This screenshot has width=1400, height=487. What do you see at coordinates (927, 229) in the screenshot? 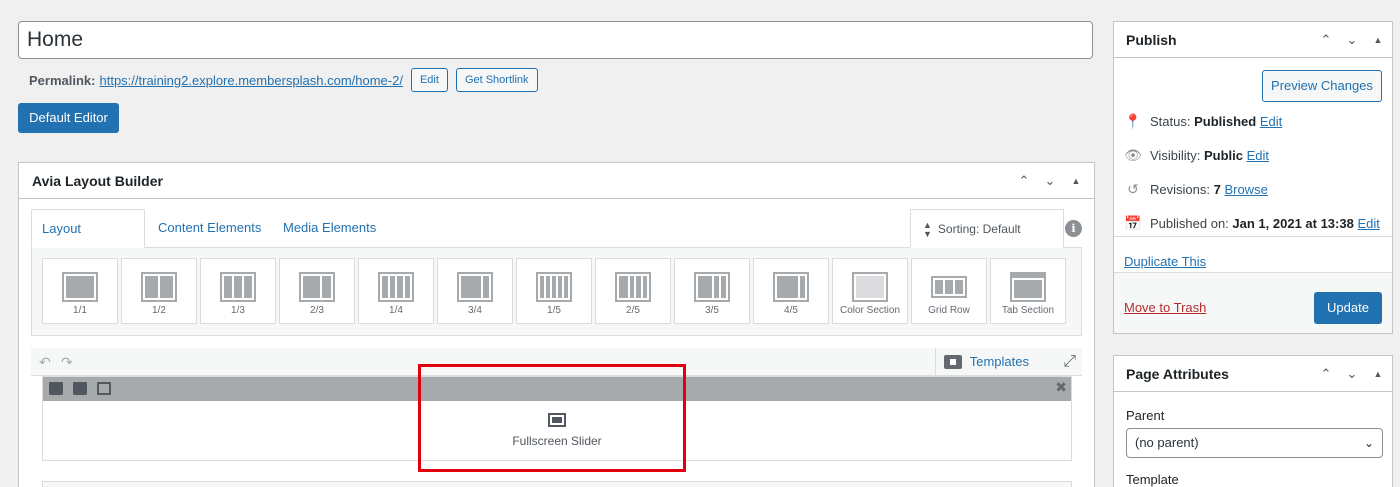
I see `sort-arrows-icon: ▲ ▼` at bounding box center [927, 229].